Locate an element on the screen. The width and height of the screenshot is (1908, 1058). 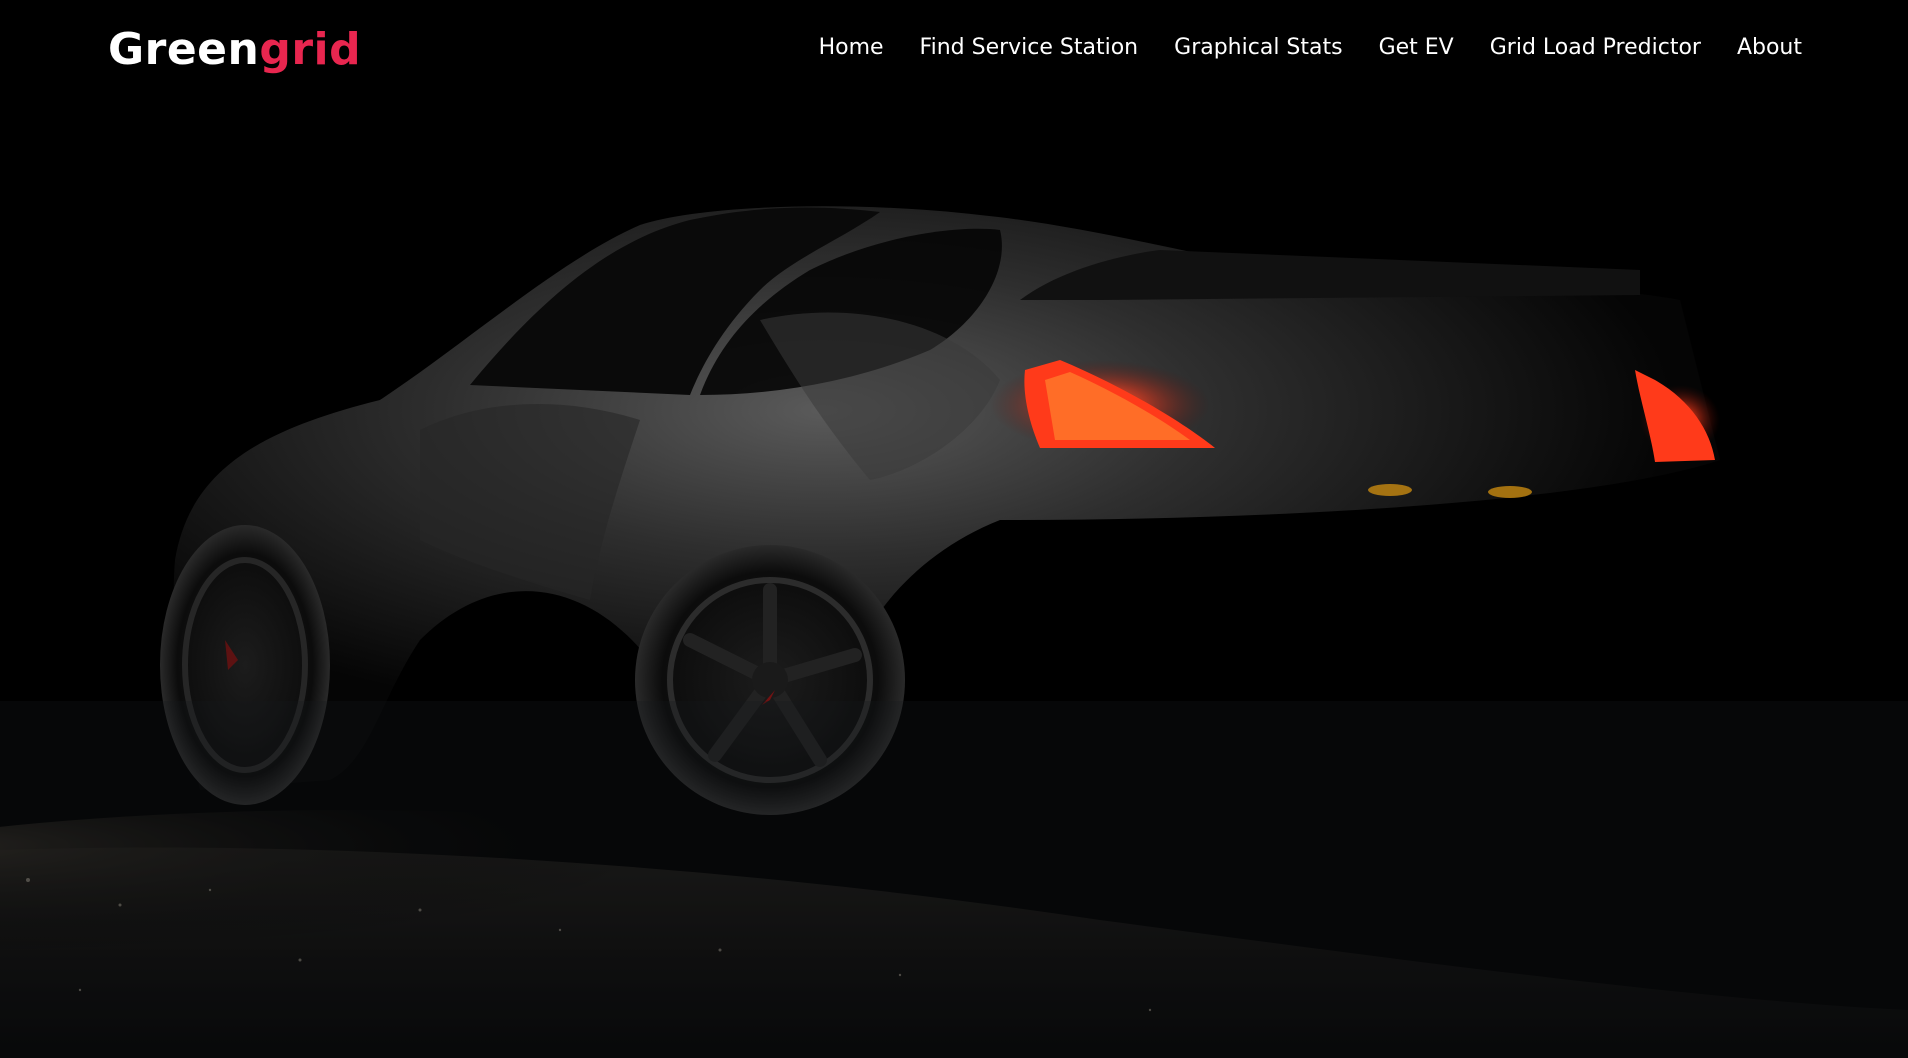
brand-logo: Greengrid is located at coordinates (234, 50).